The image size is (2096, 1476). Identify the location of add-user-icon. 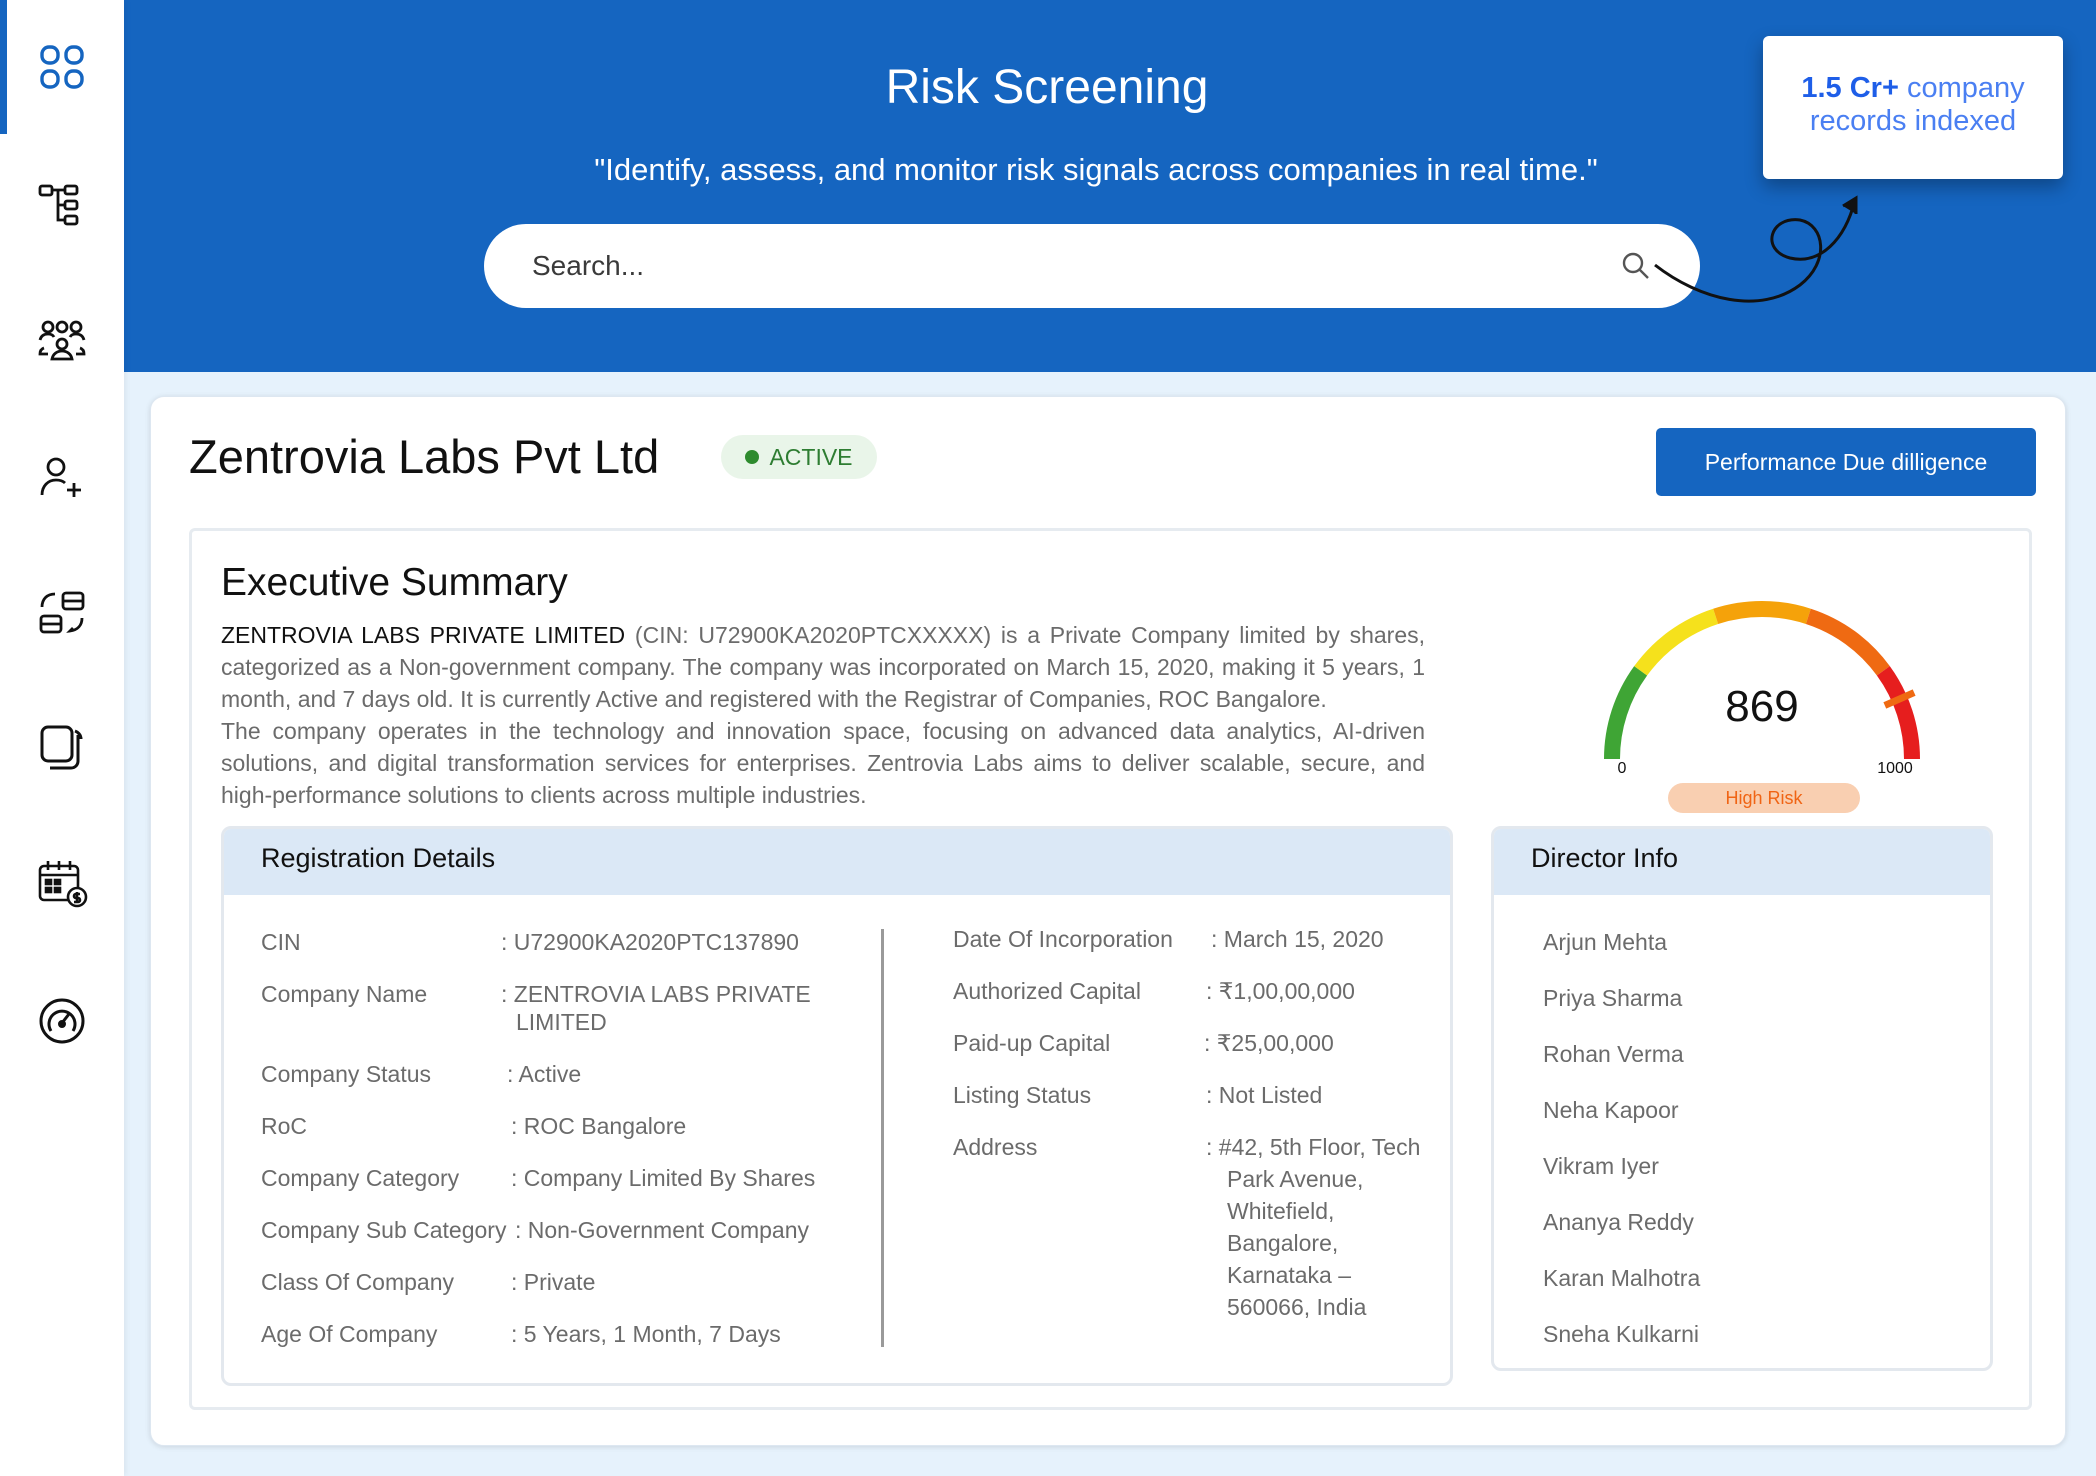
(60, 477).